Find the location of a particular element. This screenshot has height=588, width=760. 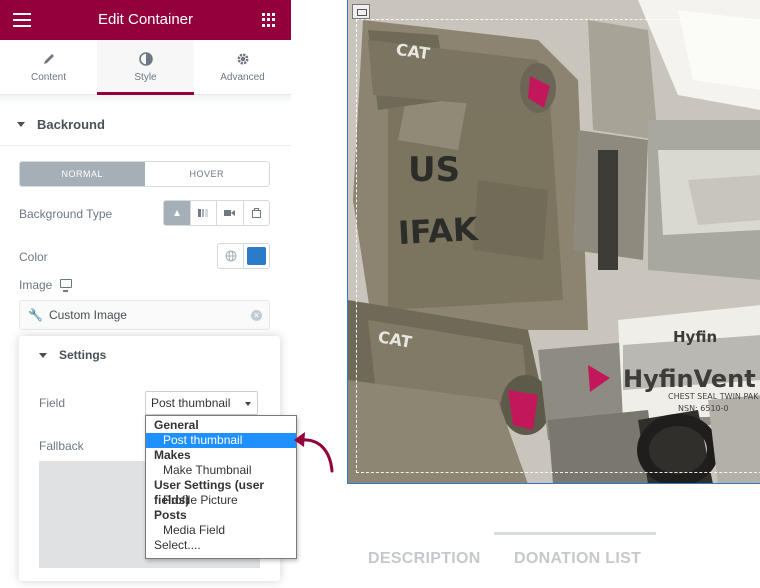

custom-image-label: Custom Image is located at coordinates (87, 315).